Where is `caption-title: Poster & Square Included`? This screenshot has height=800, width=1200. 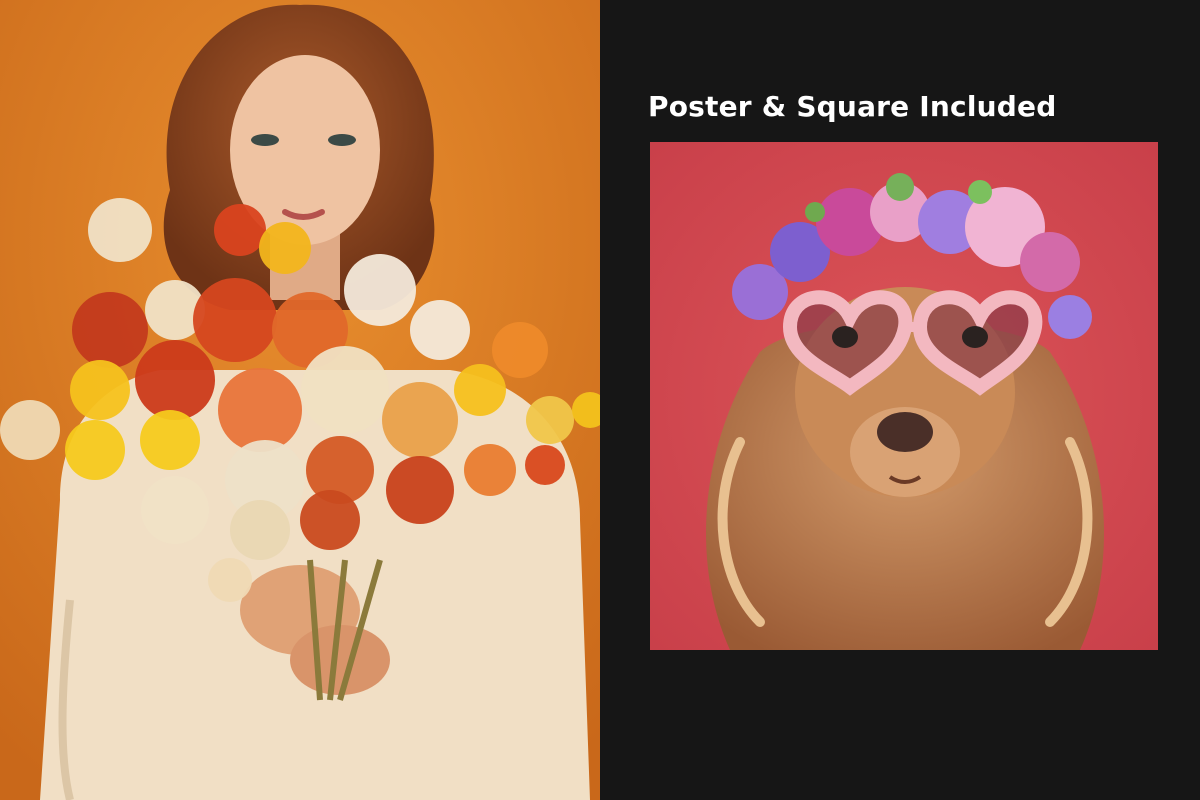
caption-title: Poster & Square Included is located at coordinates (852, 106).